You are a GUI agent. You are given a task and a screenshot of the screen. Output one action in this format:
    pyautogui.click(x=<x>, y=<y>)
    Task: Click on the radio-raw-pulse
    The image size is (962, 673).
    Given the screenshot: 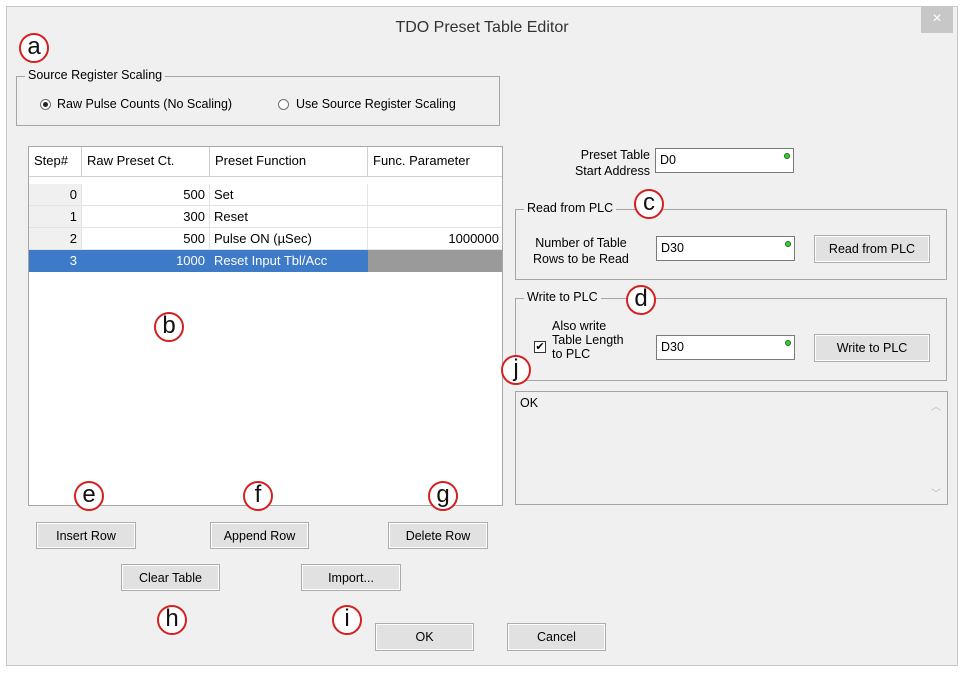 What is the action you would take?
    pyautogui.click(x=45, y=104)
    